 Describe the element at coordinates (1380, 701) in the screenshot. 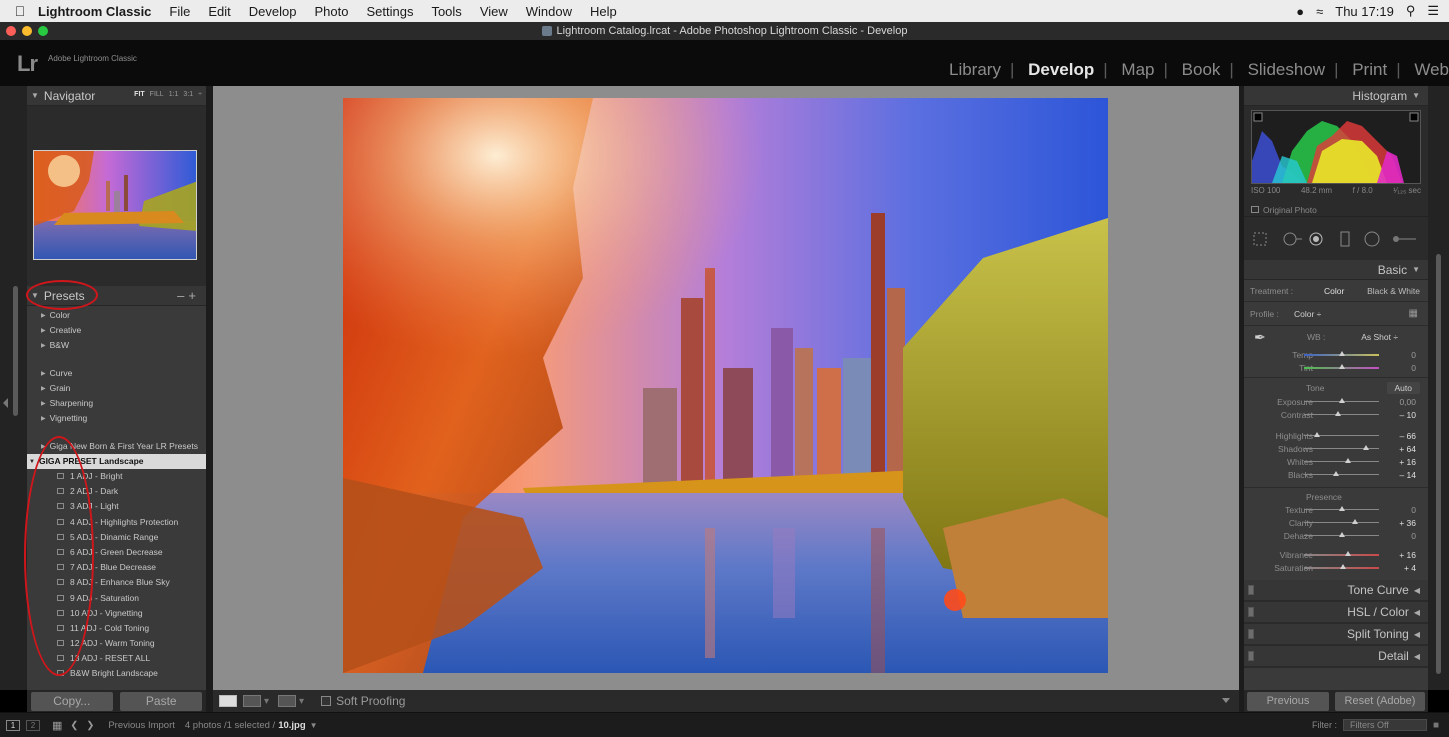

I see `reset-button: Reset (Adobe)` at that location.